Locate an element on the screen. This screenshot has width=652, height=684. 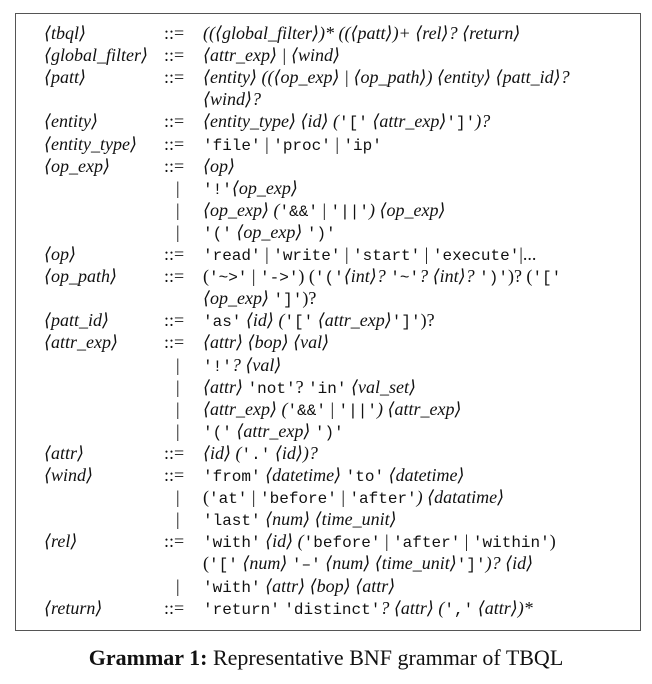
production-rhs: ⟨entity_type⟩ ⟨id⟩ ('[' ⟨attr_exp⟩']')? is located at coordinates (346, 122).